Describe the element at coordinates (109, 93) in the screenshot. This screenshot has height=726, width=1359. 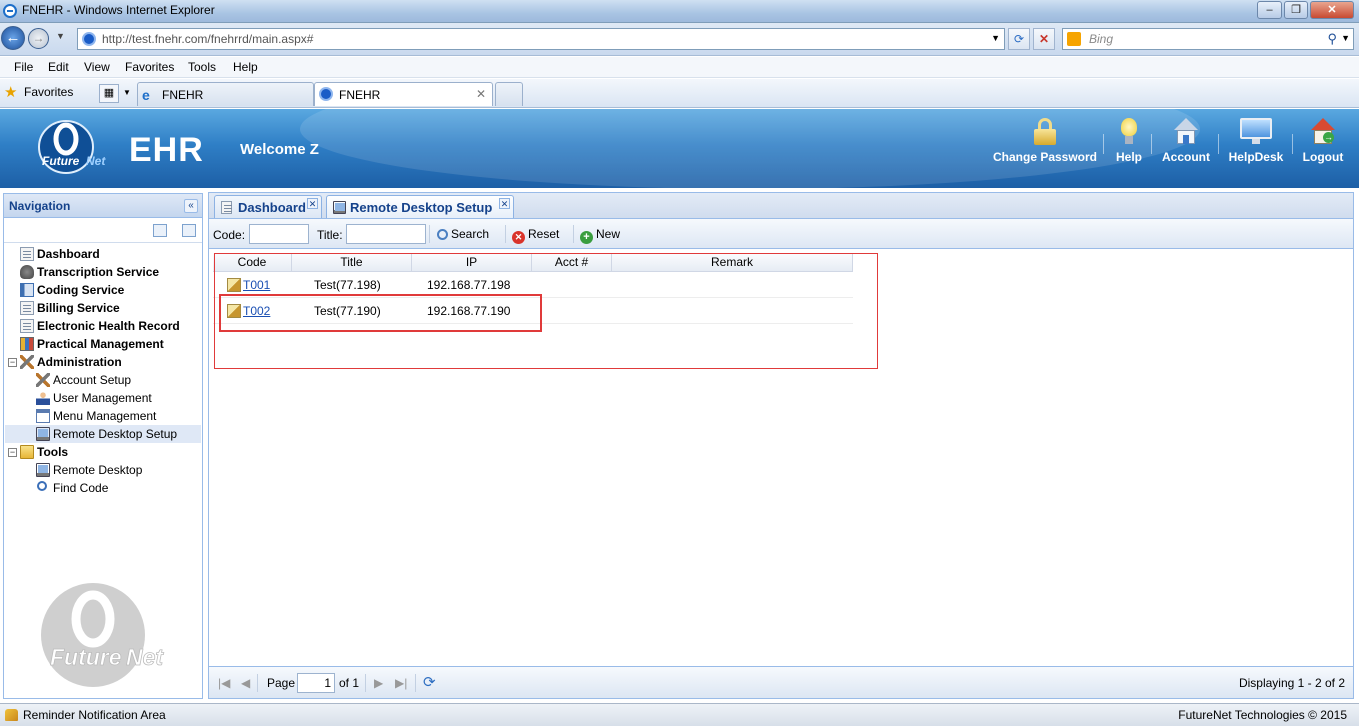
I see `quick-tabs-icon: ▦` at that location.